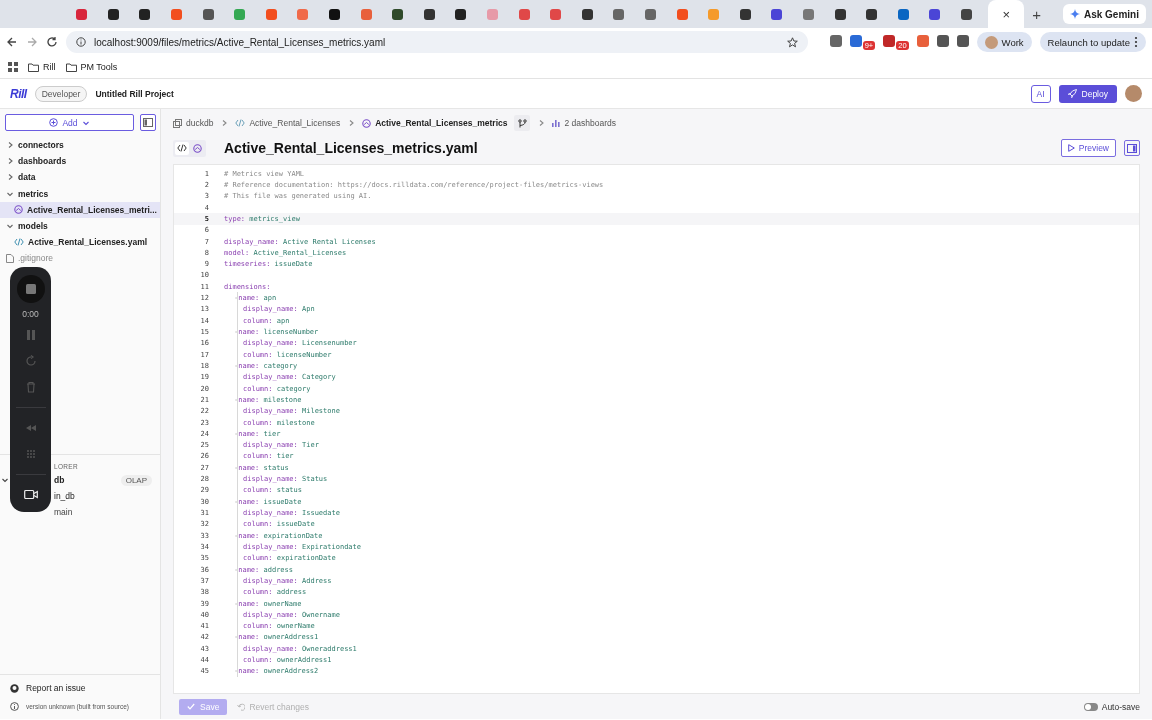  I want to click on reload-icon, so click(52, 42).